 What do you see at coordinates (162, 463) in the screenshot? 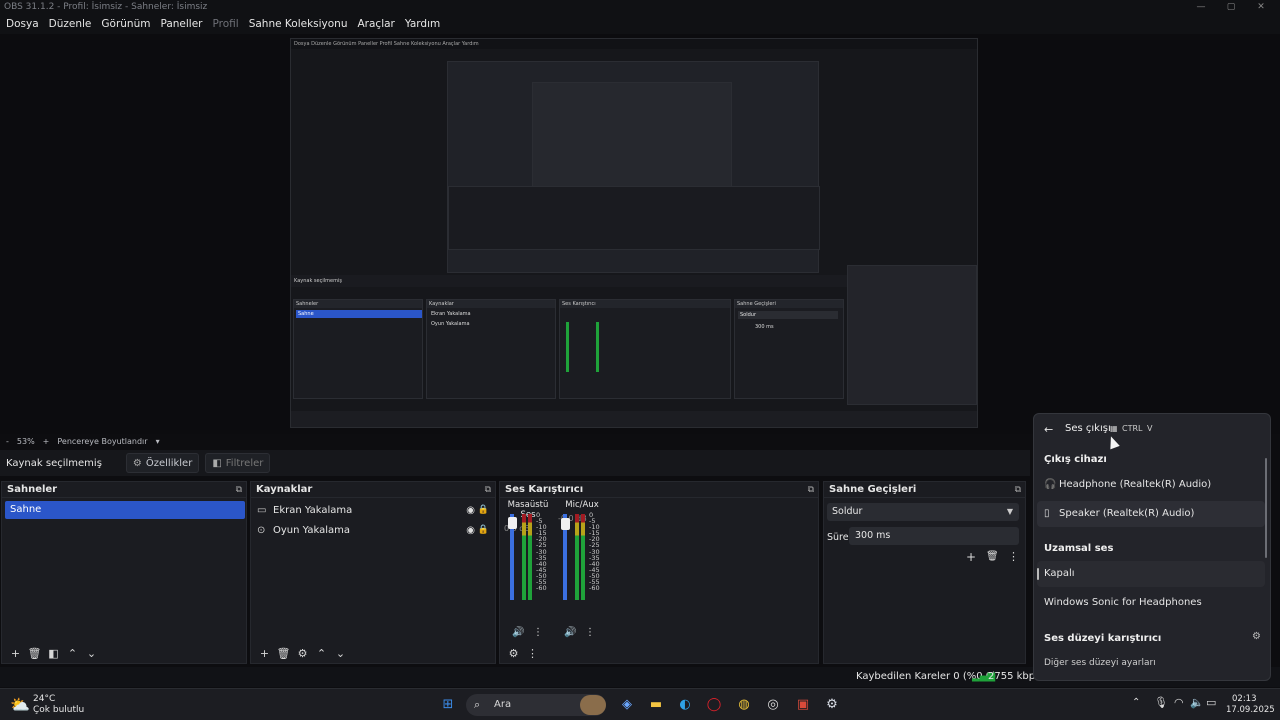
I see `properties-button: ⚙ Özellikler` at bounding box center [162, 463].